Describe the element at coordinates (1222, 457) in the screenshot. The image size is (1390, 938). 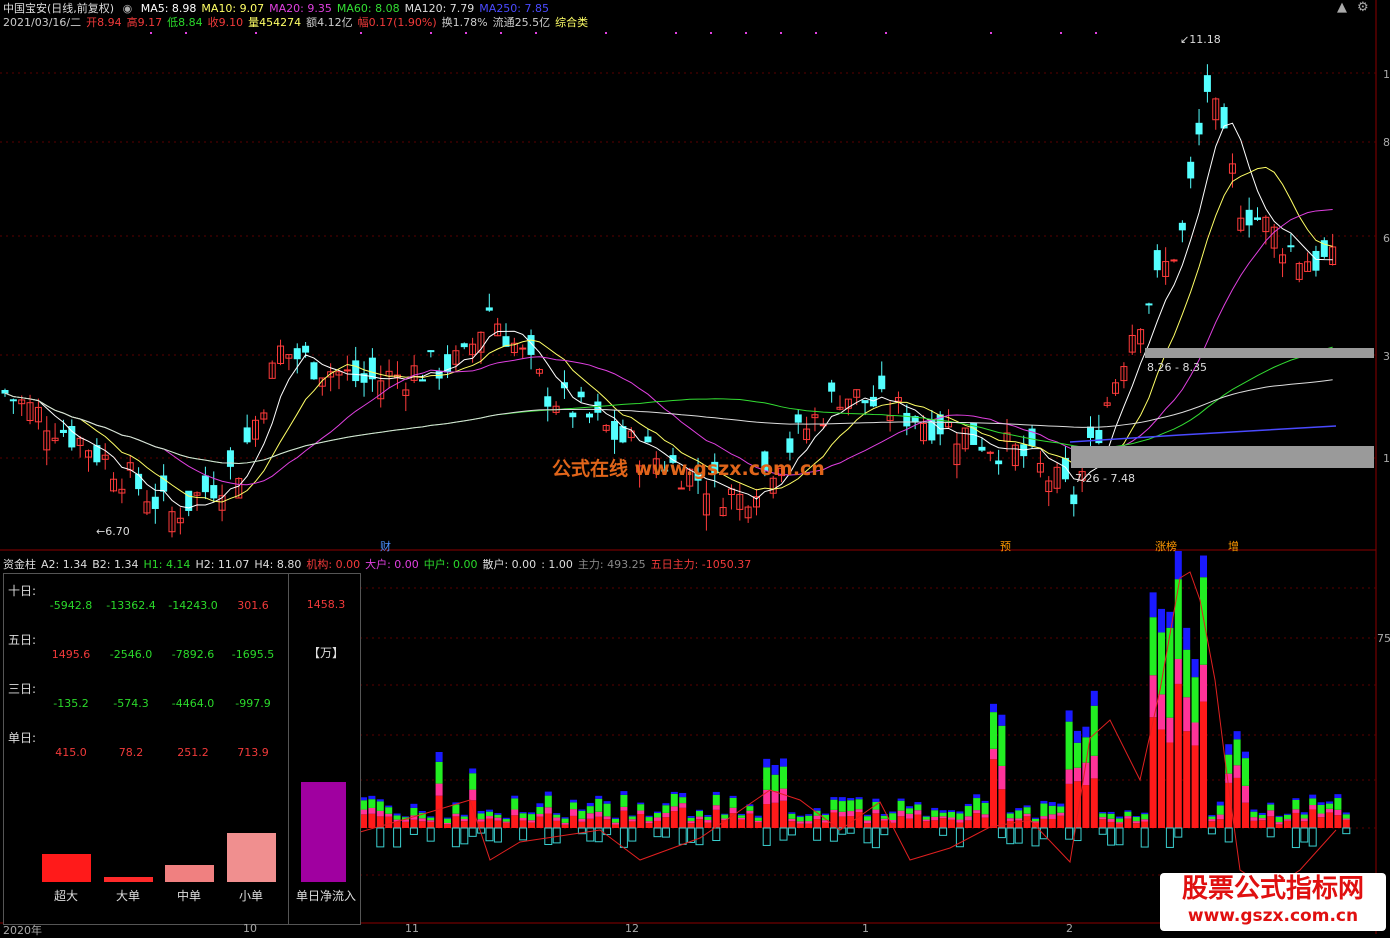
I see `support-zone` at that location.